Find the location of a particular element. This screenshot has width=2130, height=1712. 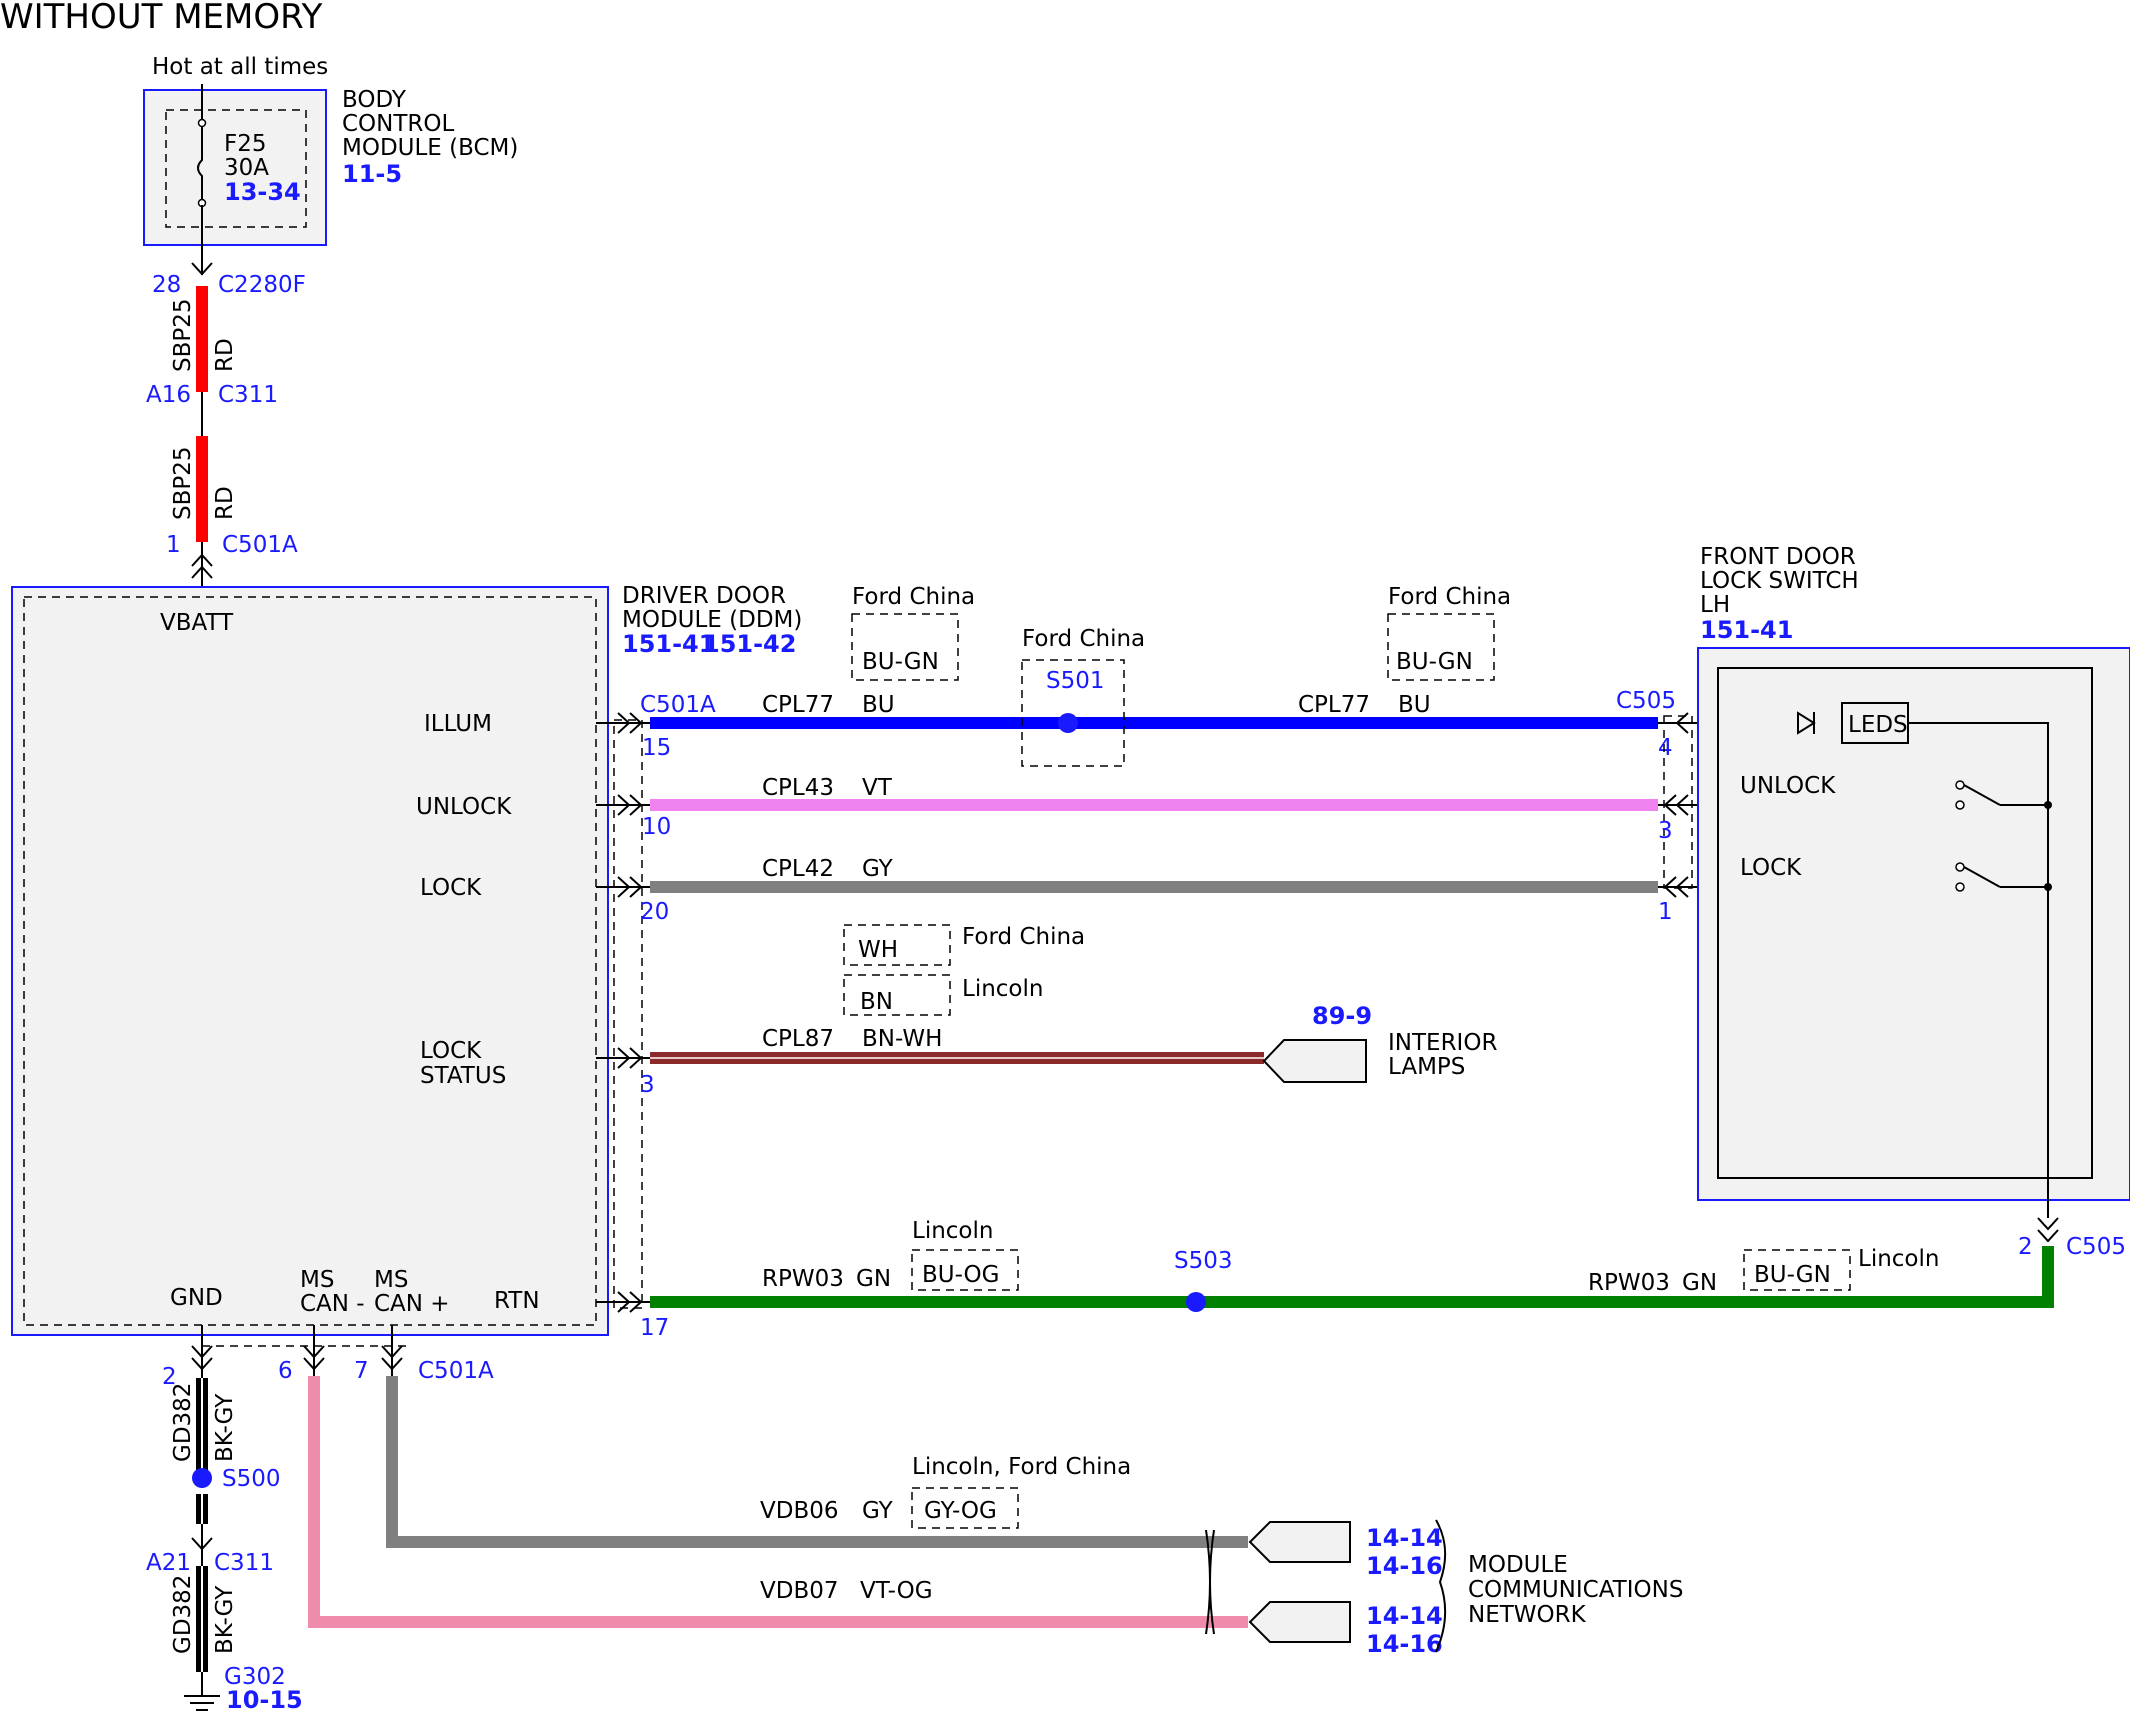

c501a-connector-label: C501A is located at coordinates (678, 705).